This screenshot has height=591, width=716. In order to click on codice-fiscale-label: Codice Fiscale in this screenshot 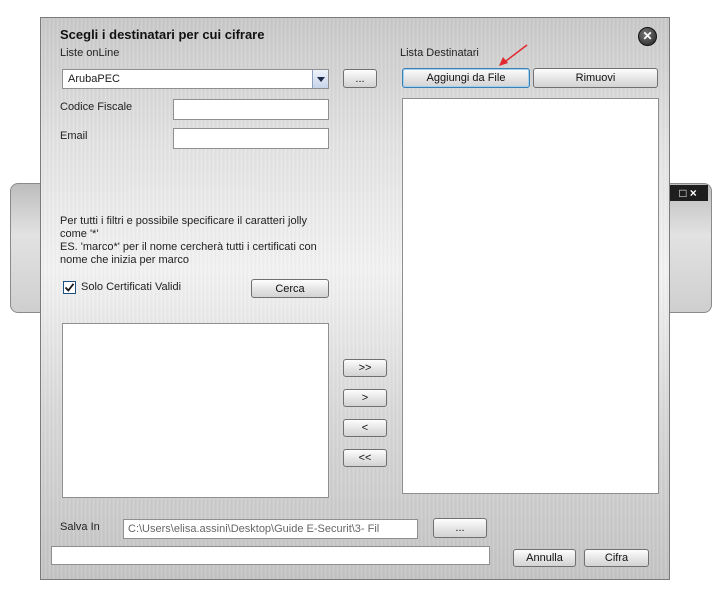, I will do `click(96, 107)`.